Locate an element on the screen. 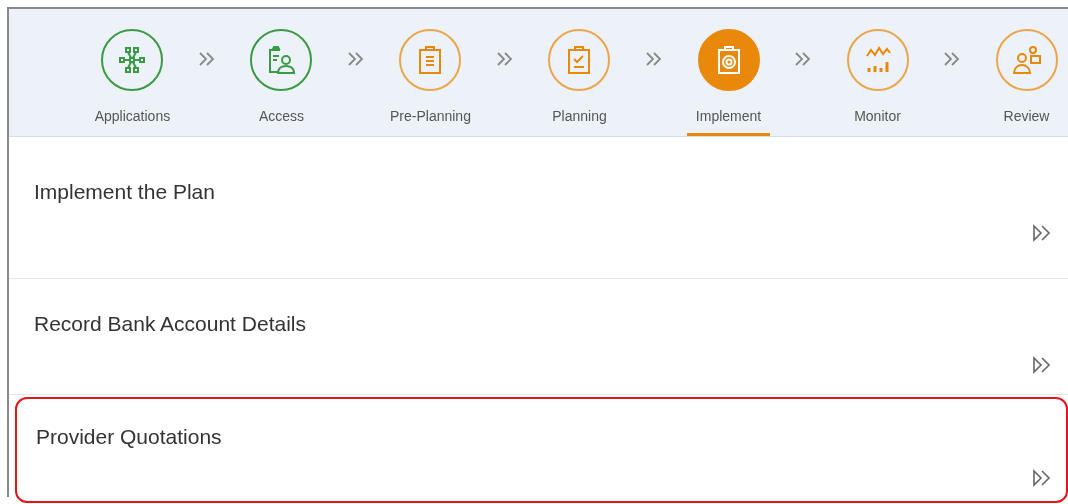 Image resolution: width=1068 pixels, height=504 pixels. step-label: Planning is located at coordinates (579, 116).